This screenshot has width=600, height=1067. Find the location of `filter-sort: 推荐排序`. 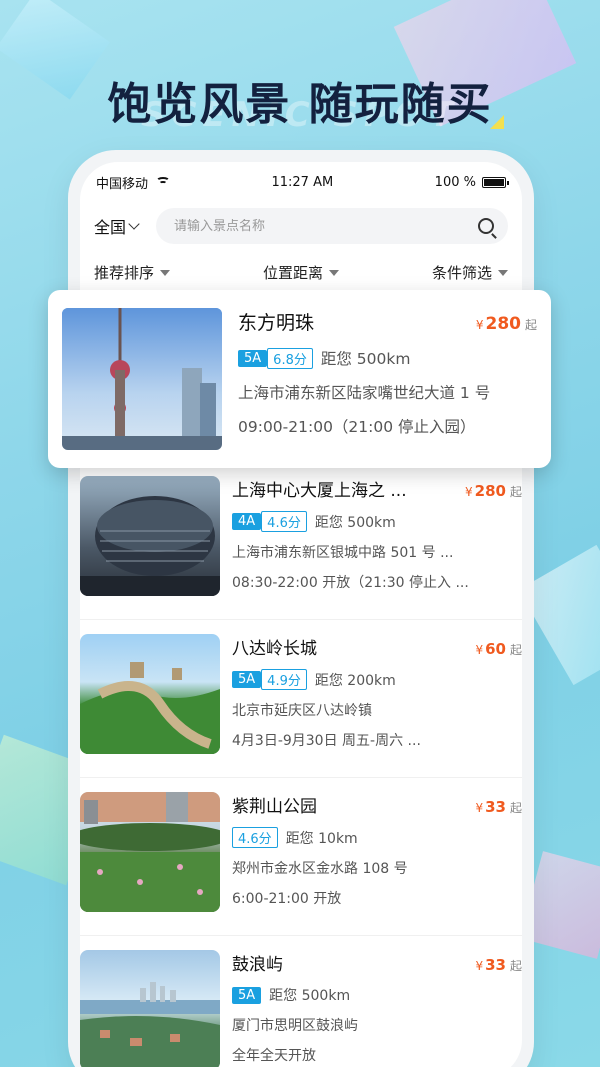

filter-sort: 推荐排序 is located at coordinates (132, 272).